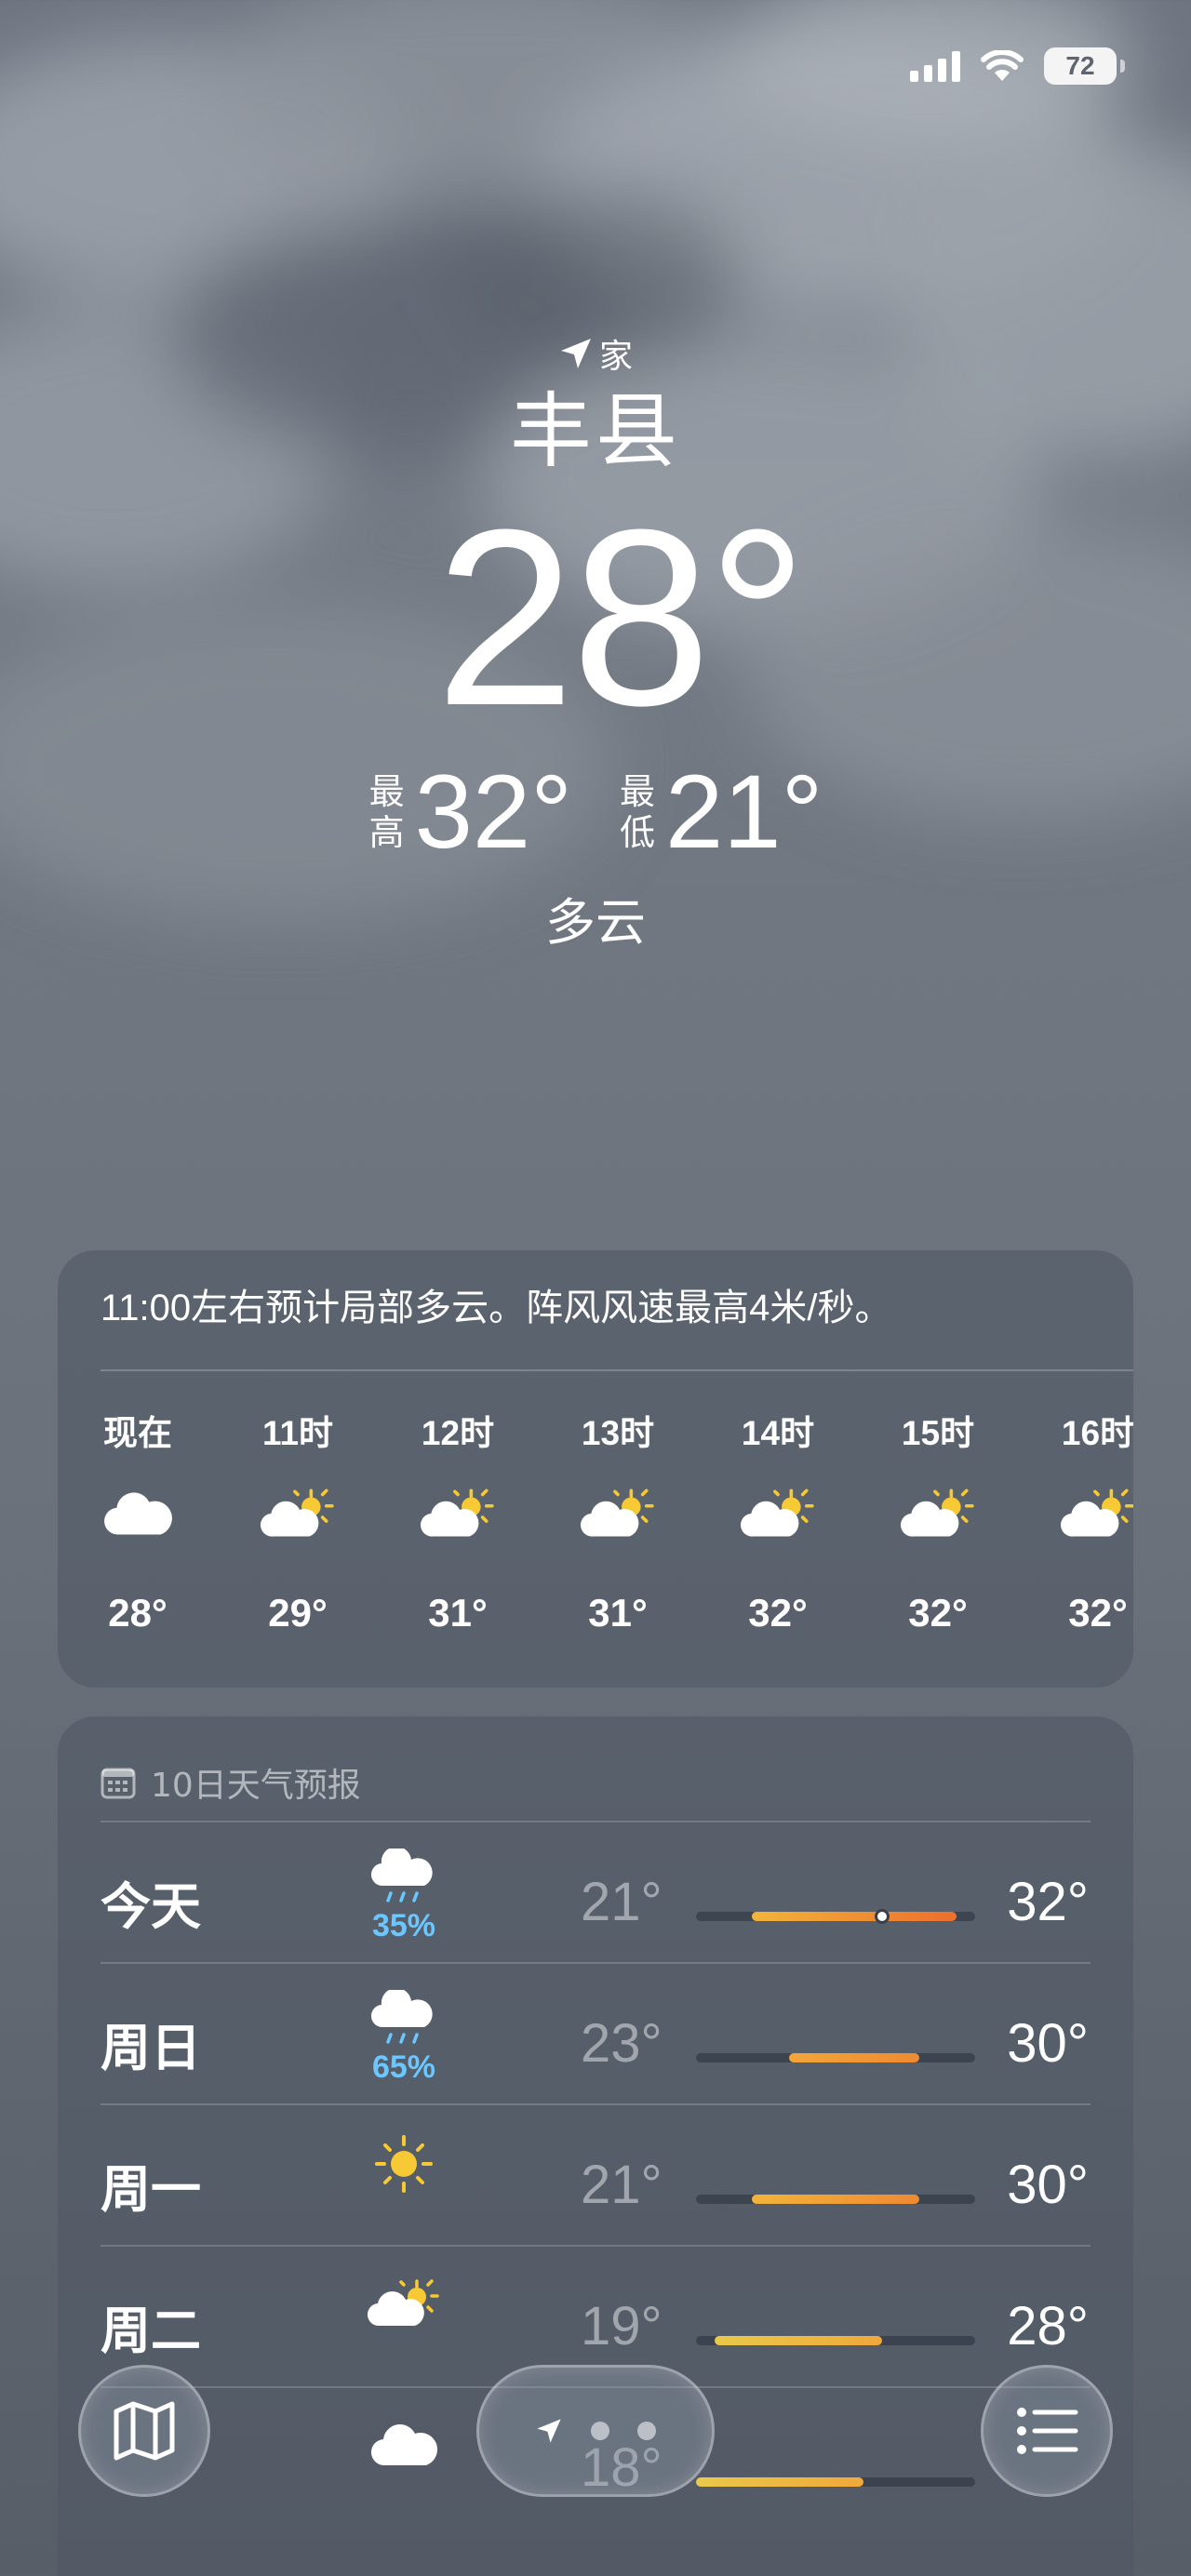 This screenshot has height=2576, width=1191. What do you see at coordinates (882, 1916) in the screenshot?
I see `current-temp-marker` at bounding box center [882, 1916].